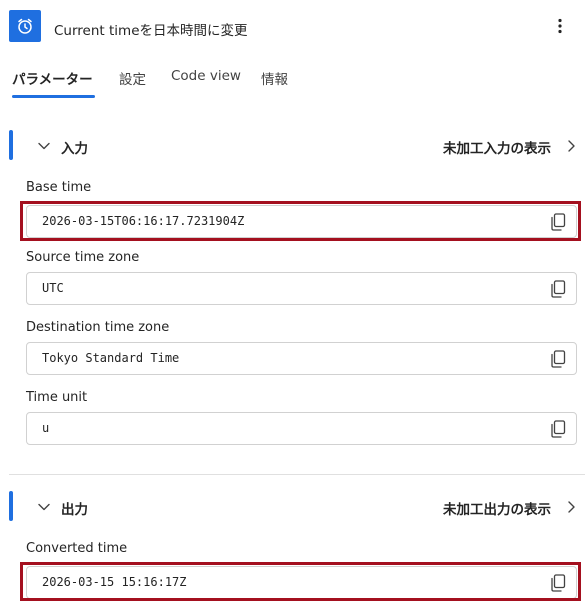 The width and height of the screenshot is (585, 609). What do you see at coordinates (132, 78) in the screenshot?
I see `tab-settings: 設定` at bounding box center [132, 78].